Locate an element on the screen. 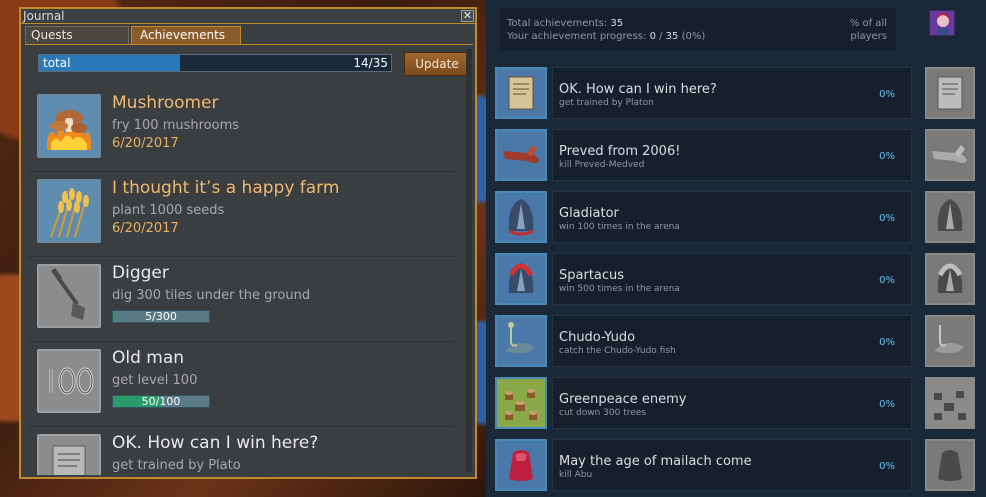  journal-achievement-name: OK. How can I win here? is located at coordinates (215, 443).